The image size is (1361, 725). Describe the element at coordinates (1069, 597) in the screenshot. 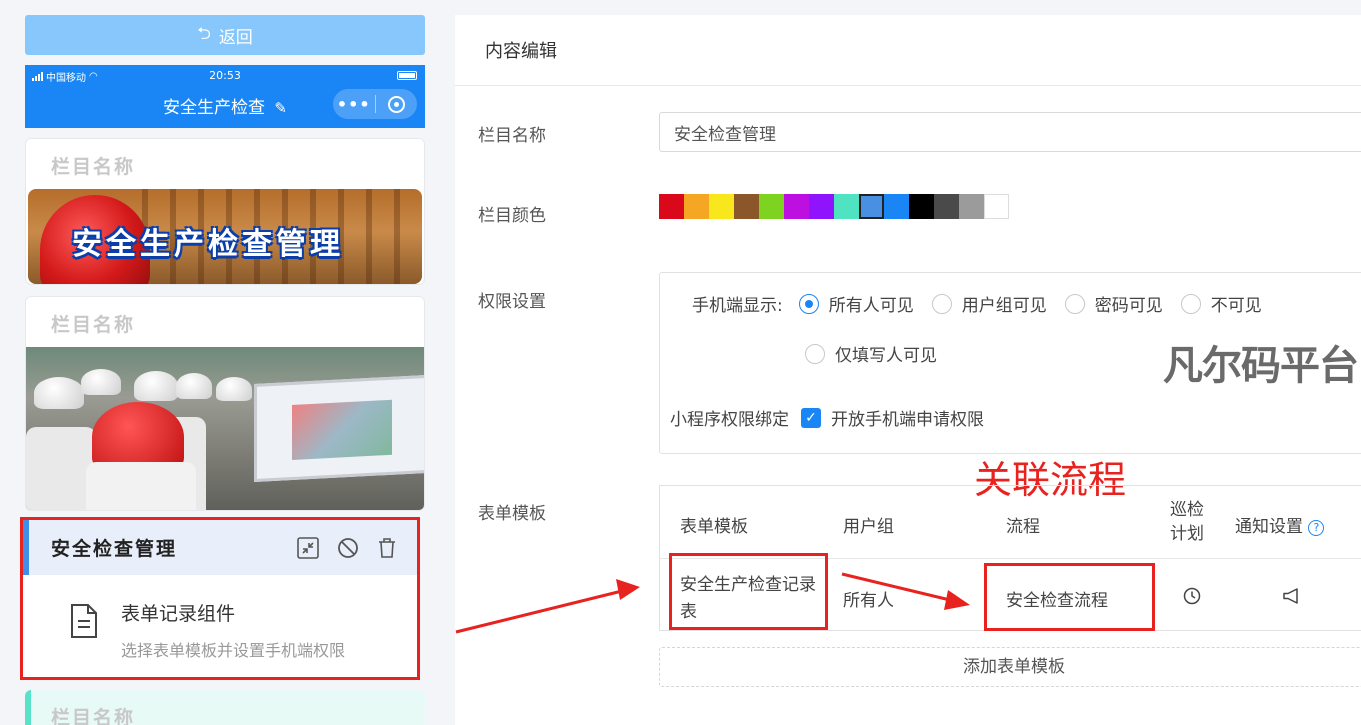

I see `highlight-flow` at that location.